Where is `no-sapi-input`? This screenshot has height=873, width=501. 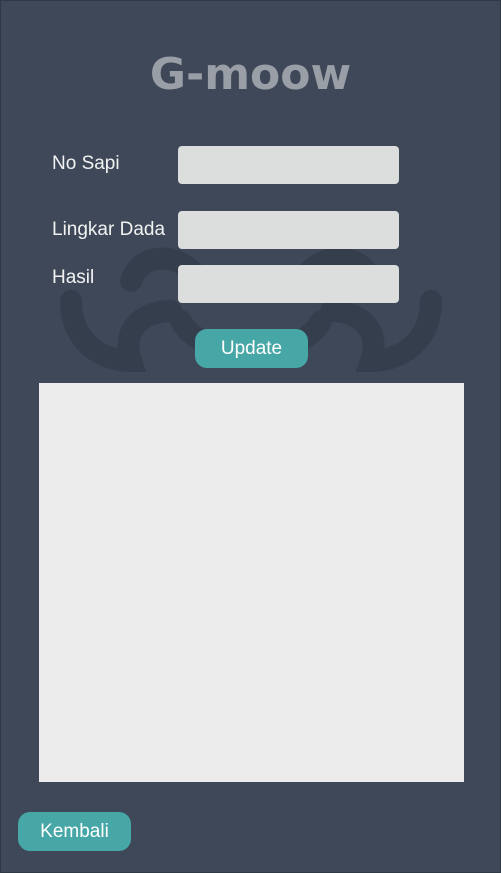
no-sapi-input is located at coordinates (288, 165).